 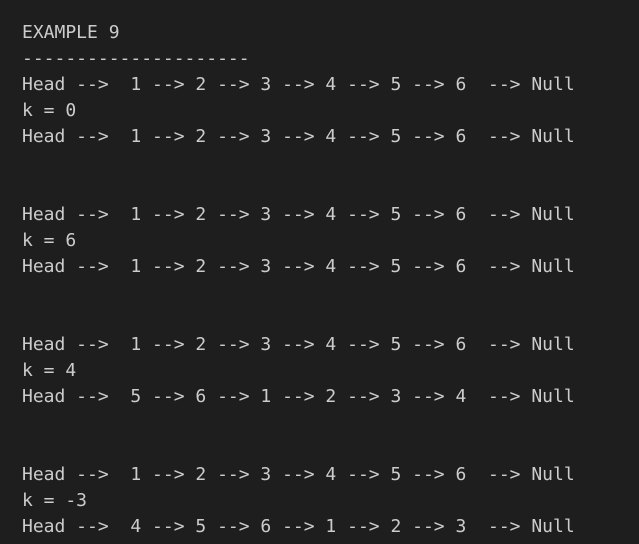 What do you see at coordinates (55, 500) in the screenshot?
I see `output-line: k = -3` at bounding box center [55, 500].